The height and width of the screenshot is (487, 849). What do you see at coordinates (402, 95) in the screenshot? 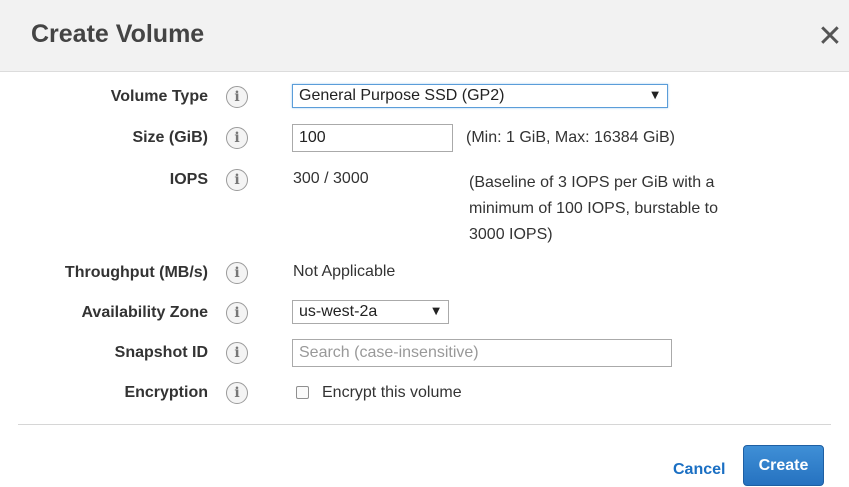
I see `volume-type-value: General Purpose SSD (GP2)` at bounding box center [402, 95].